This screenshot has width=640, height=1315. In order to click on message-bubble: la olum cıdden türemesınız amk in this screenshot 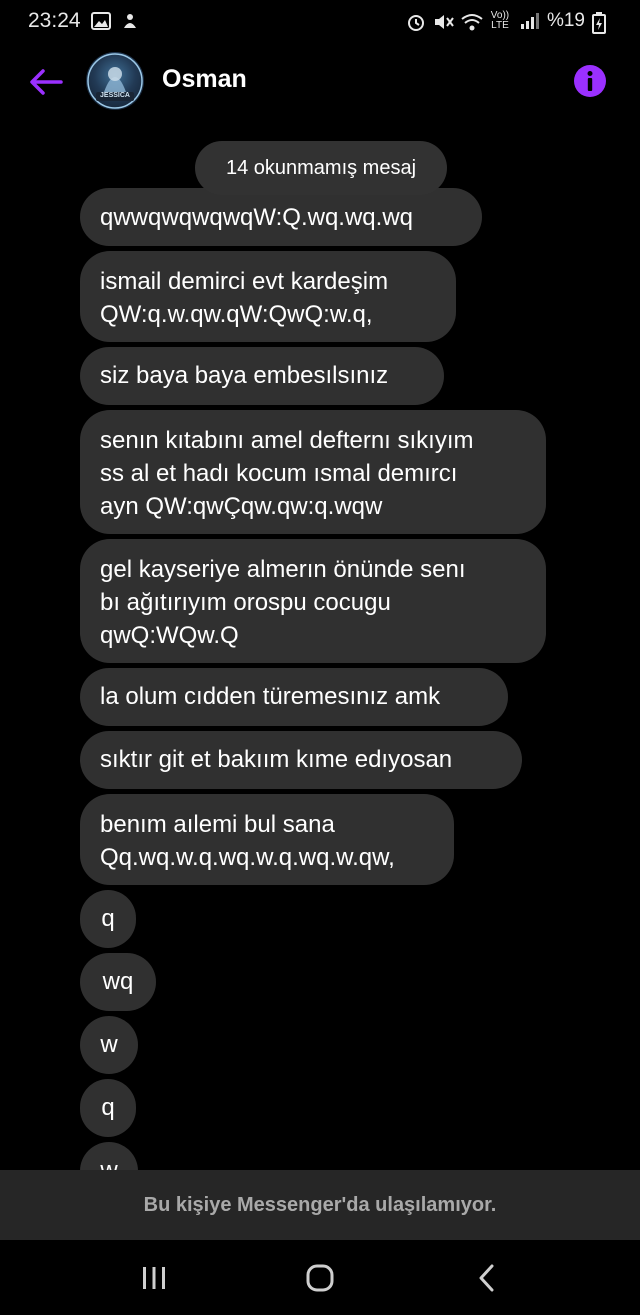, I will do `click(294, 697)`.